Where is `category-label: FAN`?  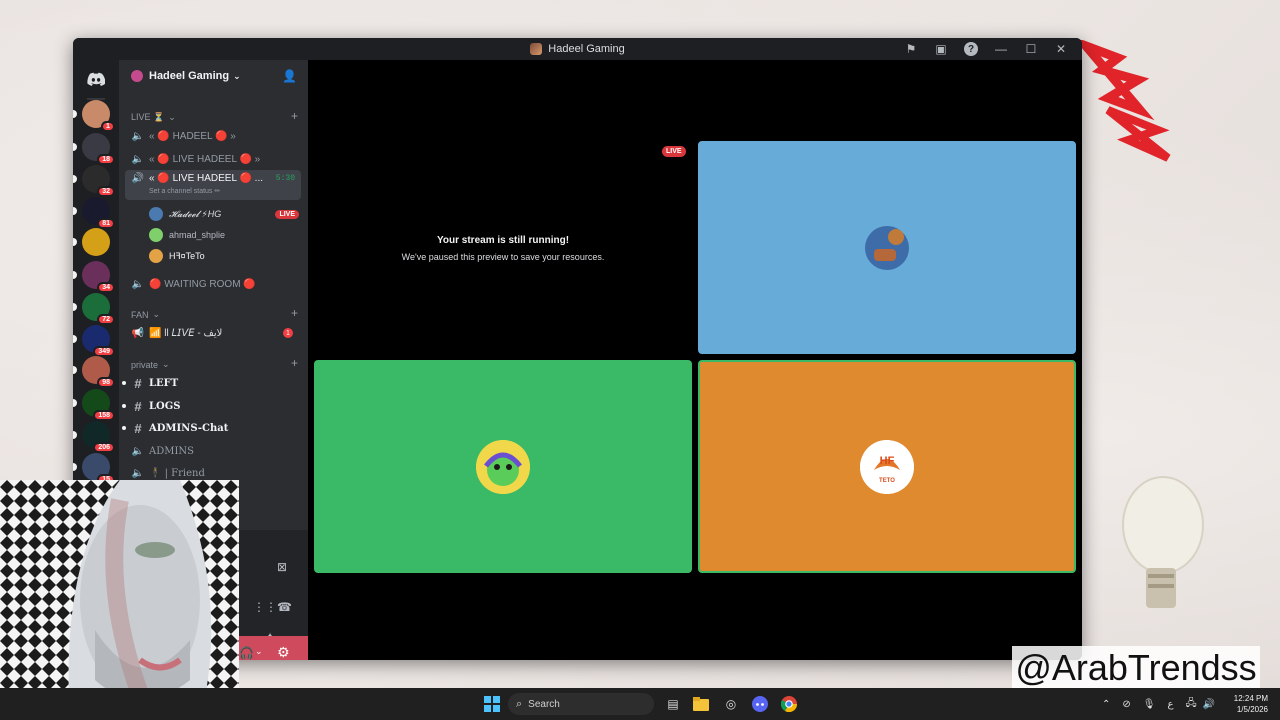
category-label: FAN is located at coordinates (140, 314).